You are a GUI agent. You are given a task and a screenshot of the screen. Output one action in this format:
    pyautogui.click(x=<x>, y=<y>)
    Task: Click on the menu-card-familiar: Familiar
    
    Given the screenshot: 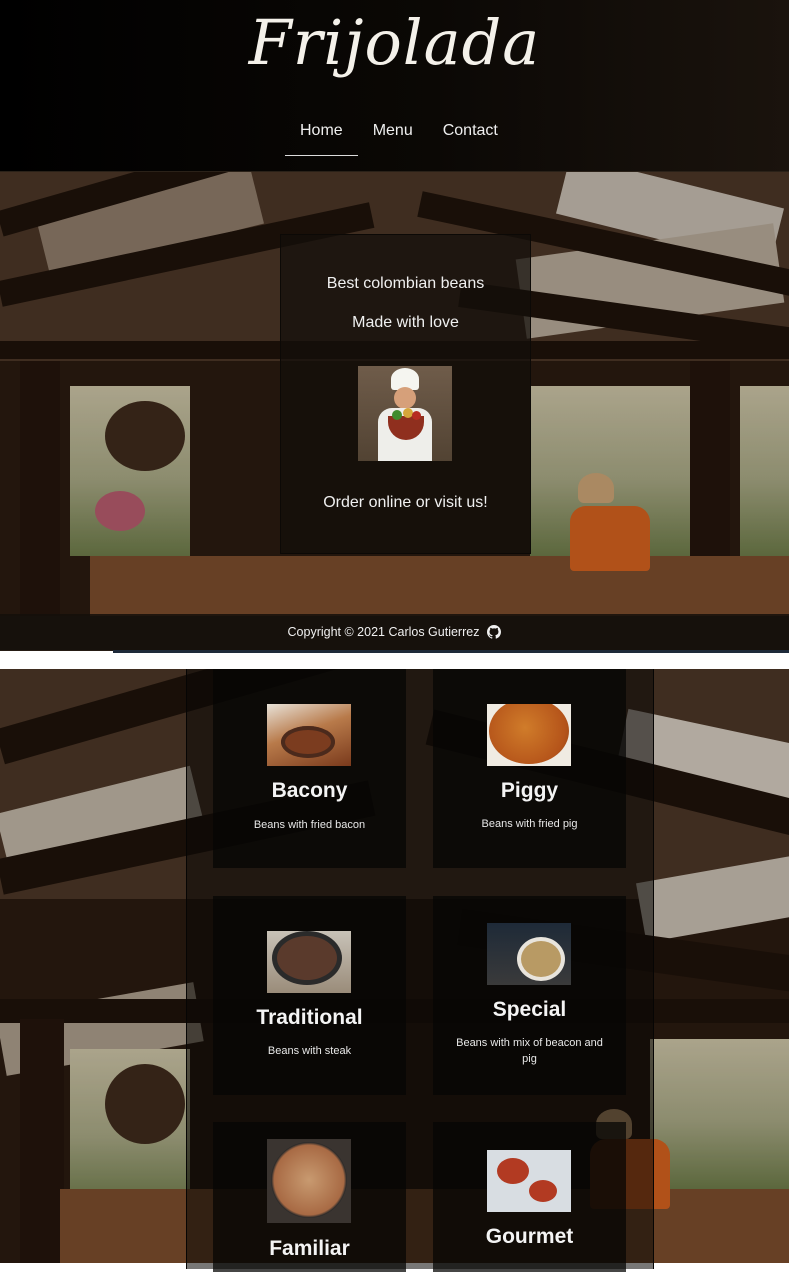 What is the action you would take?
    pyautogui.click(x=309, y=1197)
    